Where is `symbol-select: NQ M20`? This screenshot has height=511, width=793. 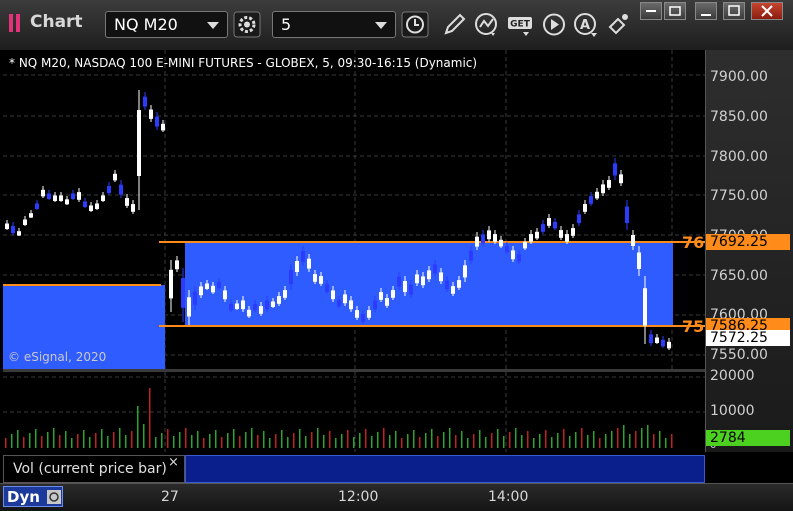
symbol-select: NQ M20 is located at coordinates (166, 24).